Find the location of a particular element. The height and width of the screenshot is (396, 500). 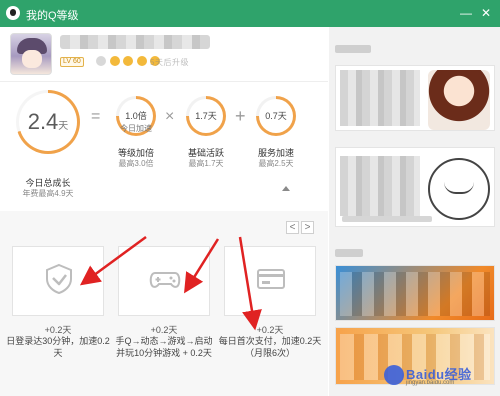

gamepad-icon is located at coordinates (165, 280).